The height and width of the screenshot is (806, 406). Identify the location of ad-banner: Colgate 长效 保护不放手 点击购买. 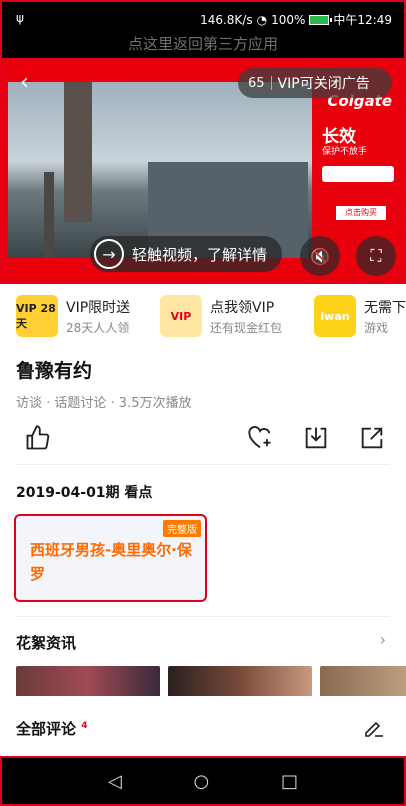
(358, 170).